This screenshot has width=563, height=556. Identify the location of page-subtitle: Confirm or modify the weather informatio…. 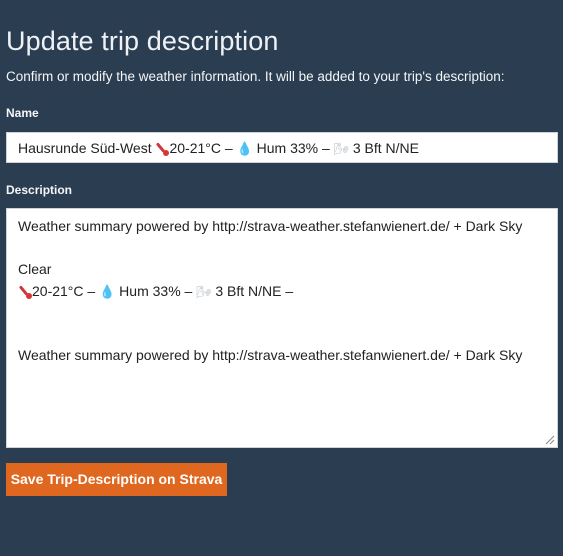
(255, 76).